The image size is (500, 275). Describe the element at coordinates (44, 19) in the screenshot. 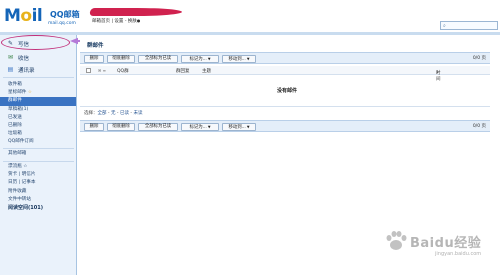

I see `qq-mail-logo: Moil QQ邮箱 mail.qq.com` at that location.